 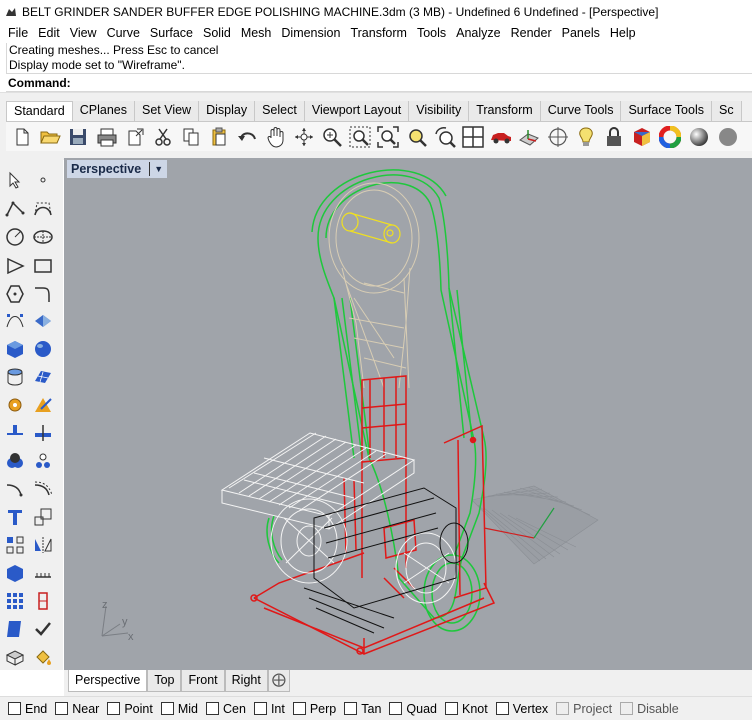 What do you see at coordinates (43, 180) in the screenshot?
I see `point-icon` at bounding box center [43, 180].